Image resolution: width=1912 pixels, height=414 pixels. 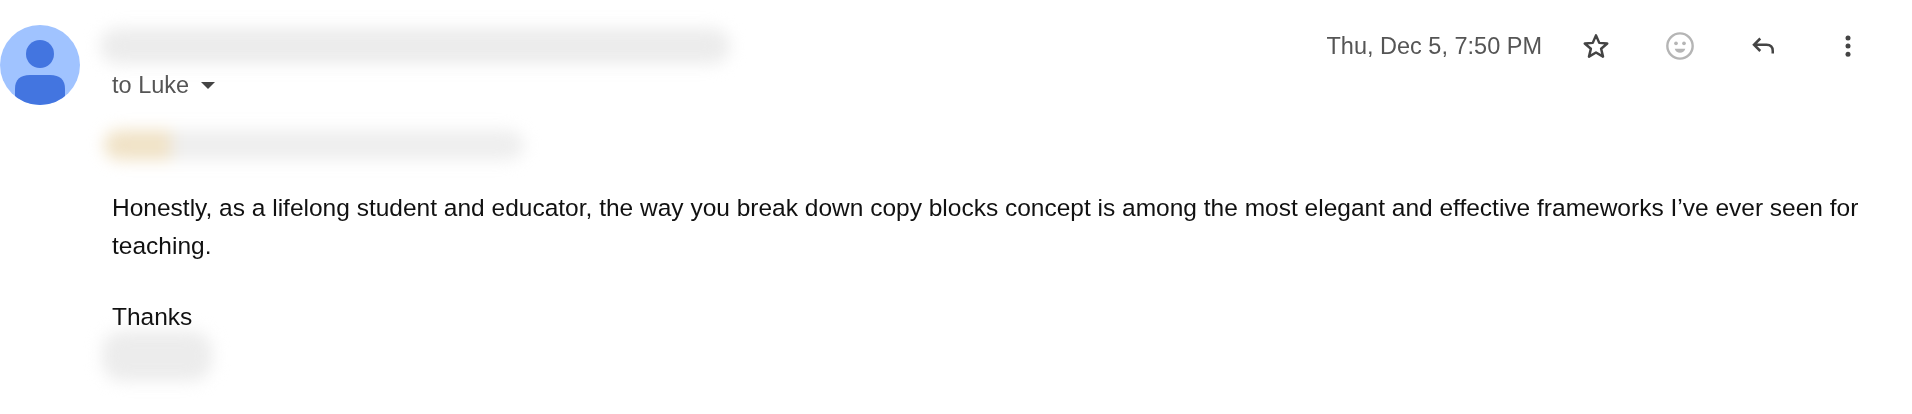 I want to click on closing-text: Thanks, so click(x=153, y=317).